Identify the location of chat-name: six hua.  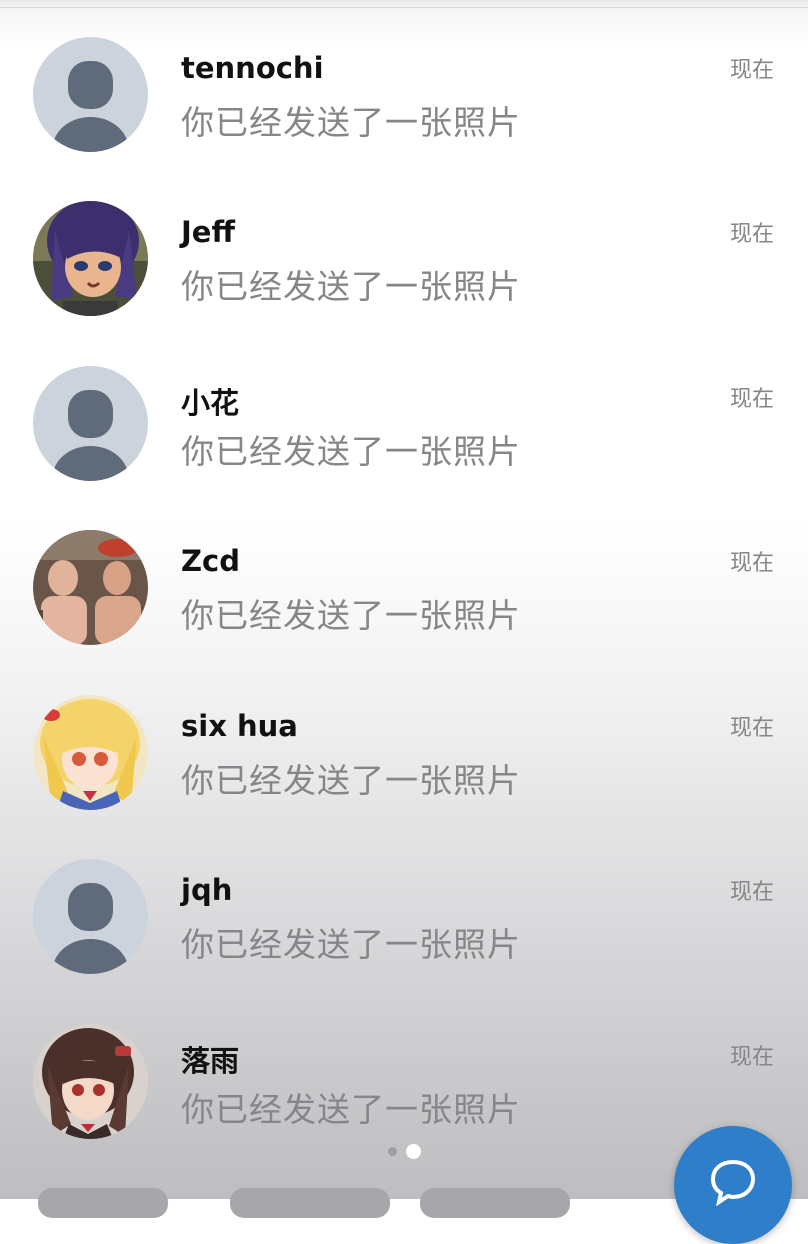
(239, 726).